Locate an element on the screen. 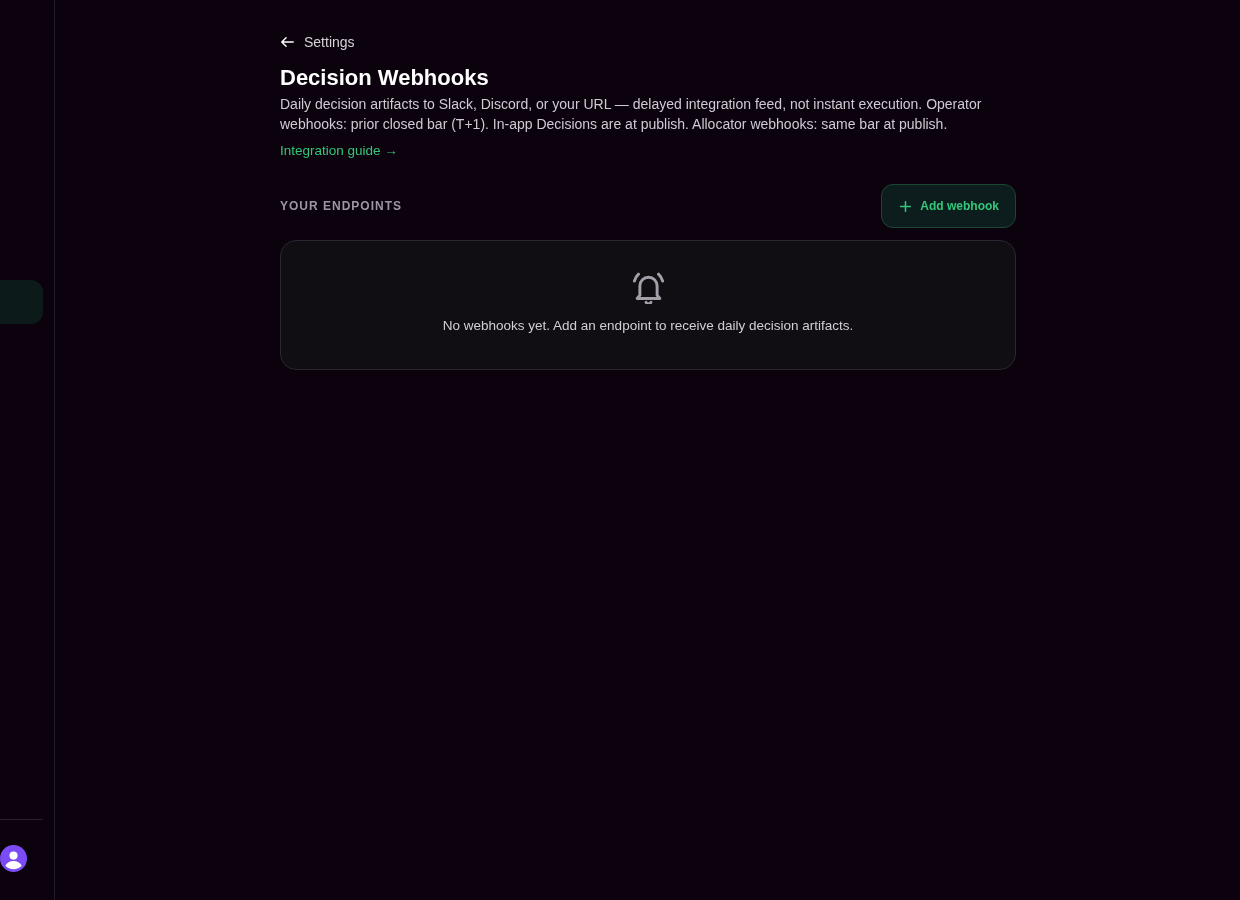 The height and width of the screenshot is (900, 1240). page-title: Decision Webhooks is located at coordinates (384, 78).